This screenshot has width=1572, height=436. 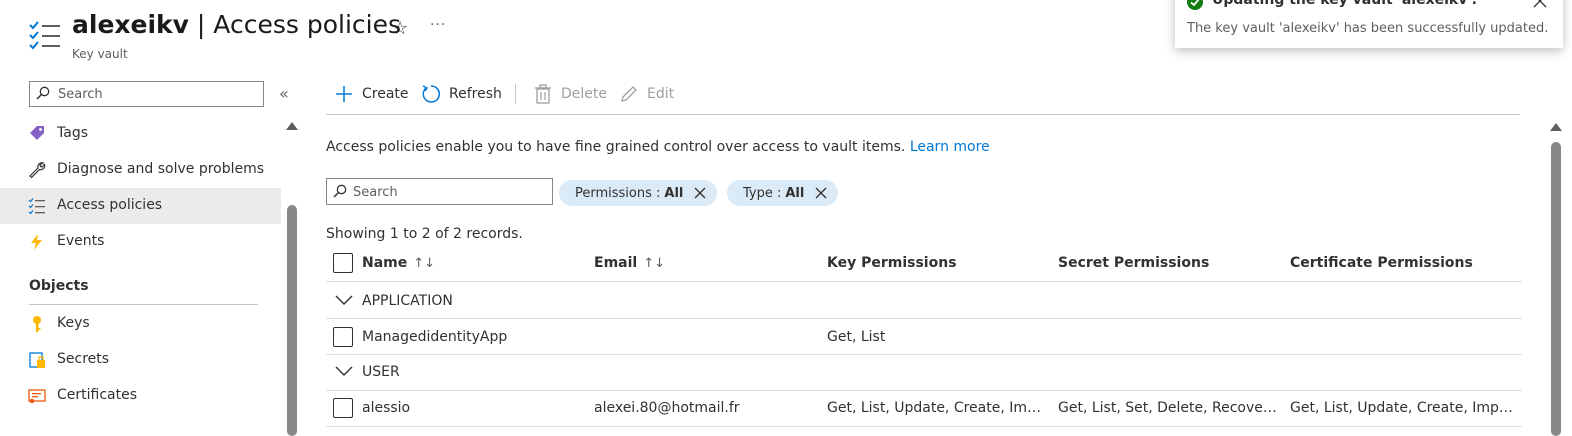 I want to click on more-options-icon: ···, so click(x=438, y=25).